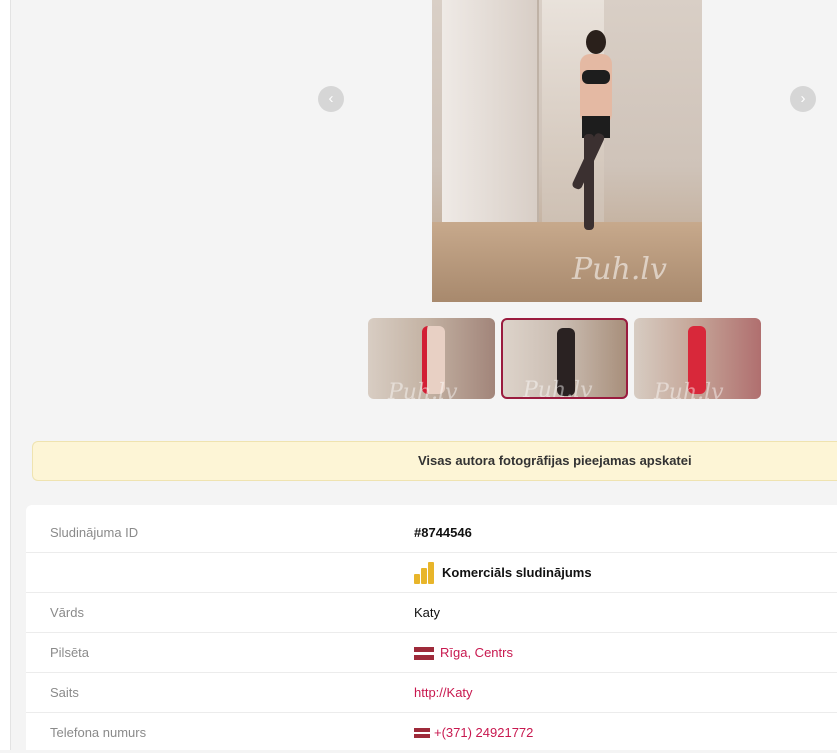 The width and height of the screenshot is (837, 753). I want to click on thumbnail-2-selected: Puh.lv, so click(564, 358).